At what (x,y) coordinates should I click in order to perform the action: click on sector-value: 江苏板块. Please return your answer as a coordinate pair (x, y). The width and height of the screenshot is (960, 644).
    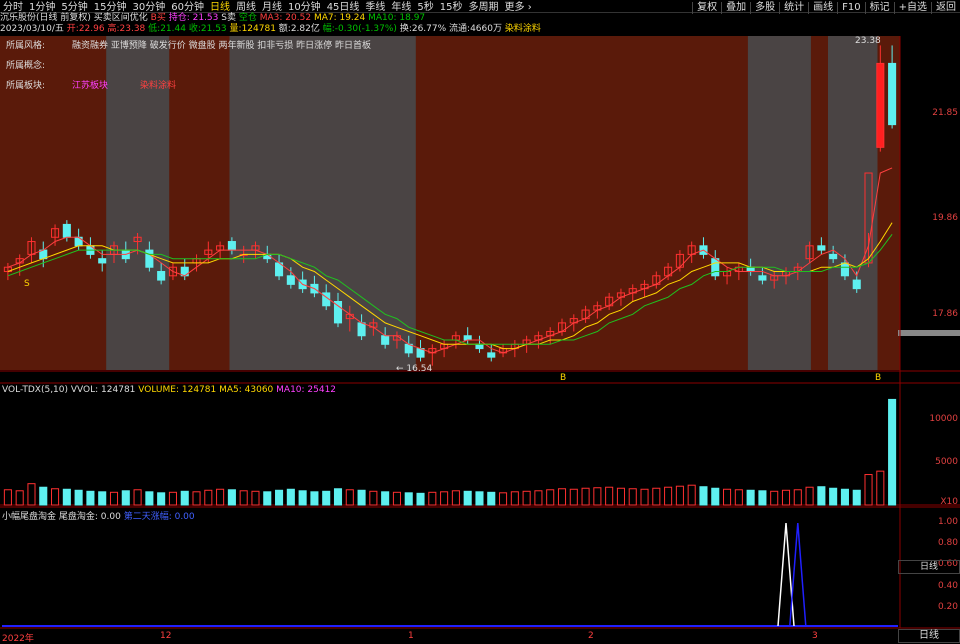
    Looking at the image, I should click on (90, 84).